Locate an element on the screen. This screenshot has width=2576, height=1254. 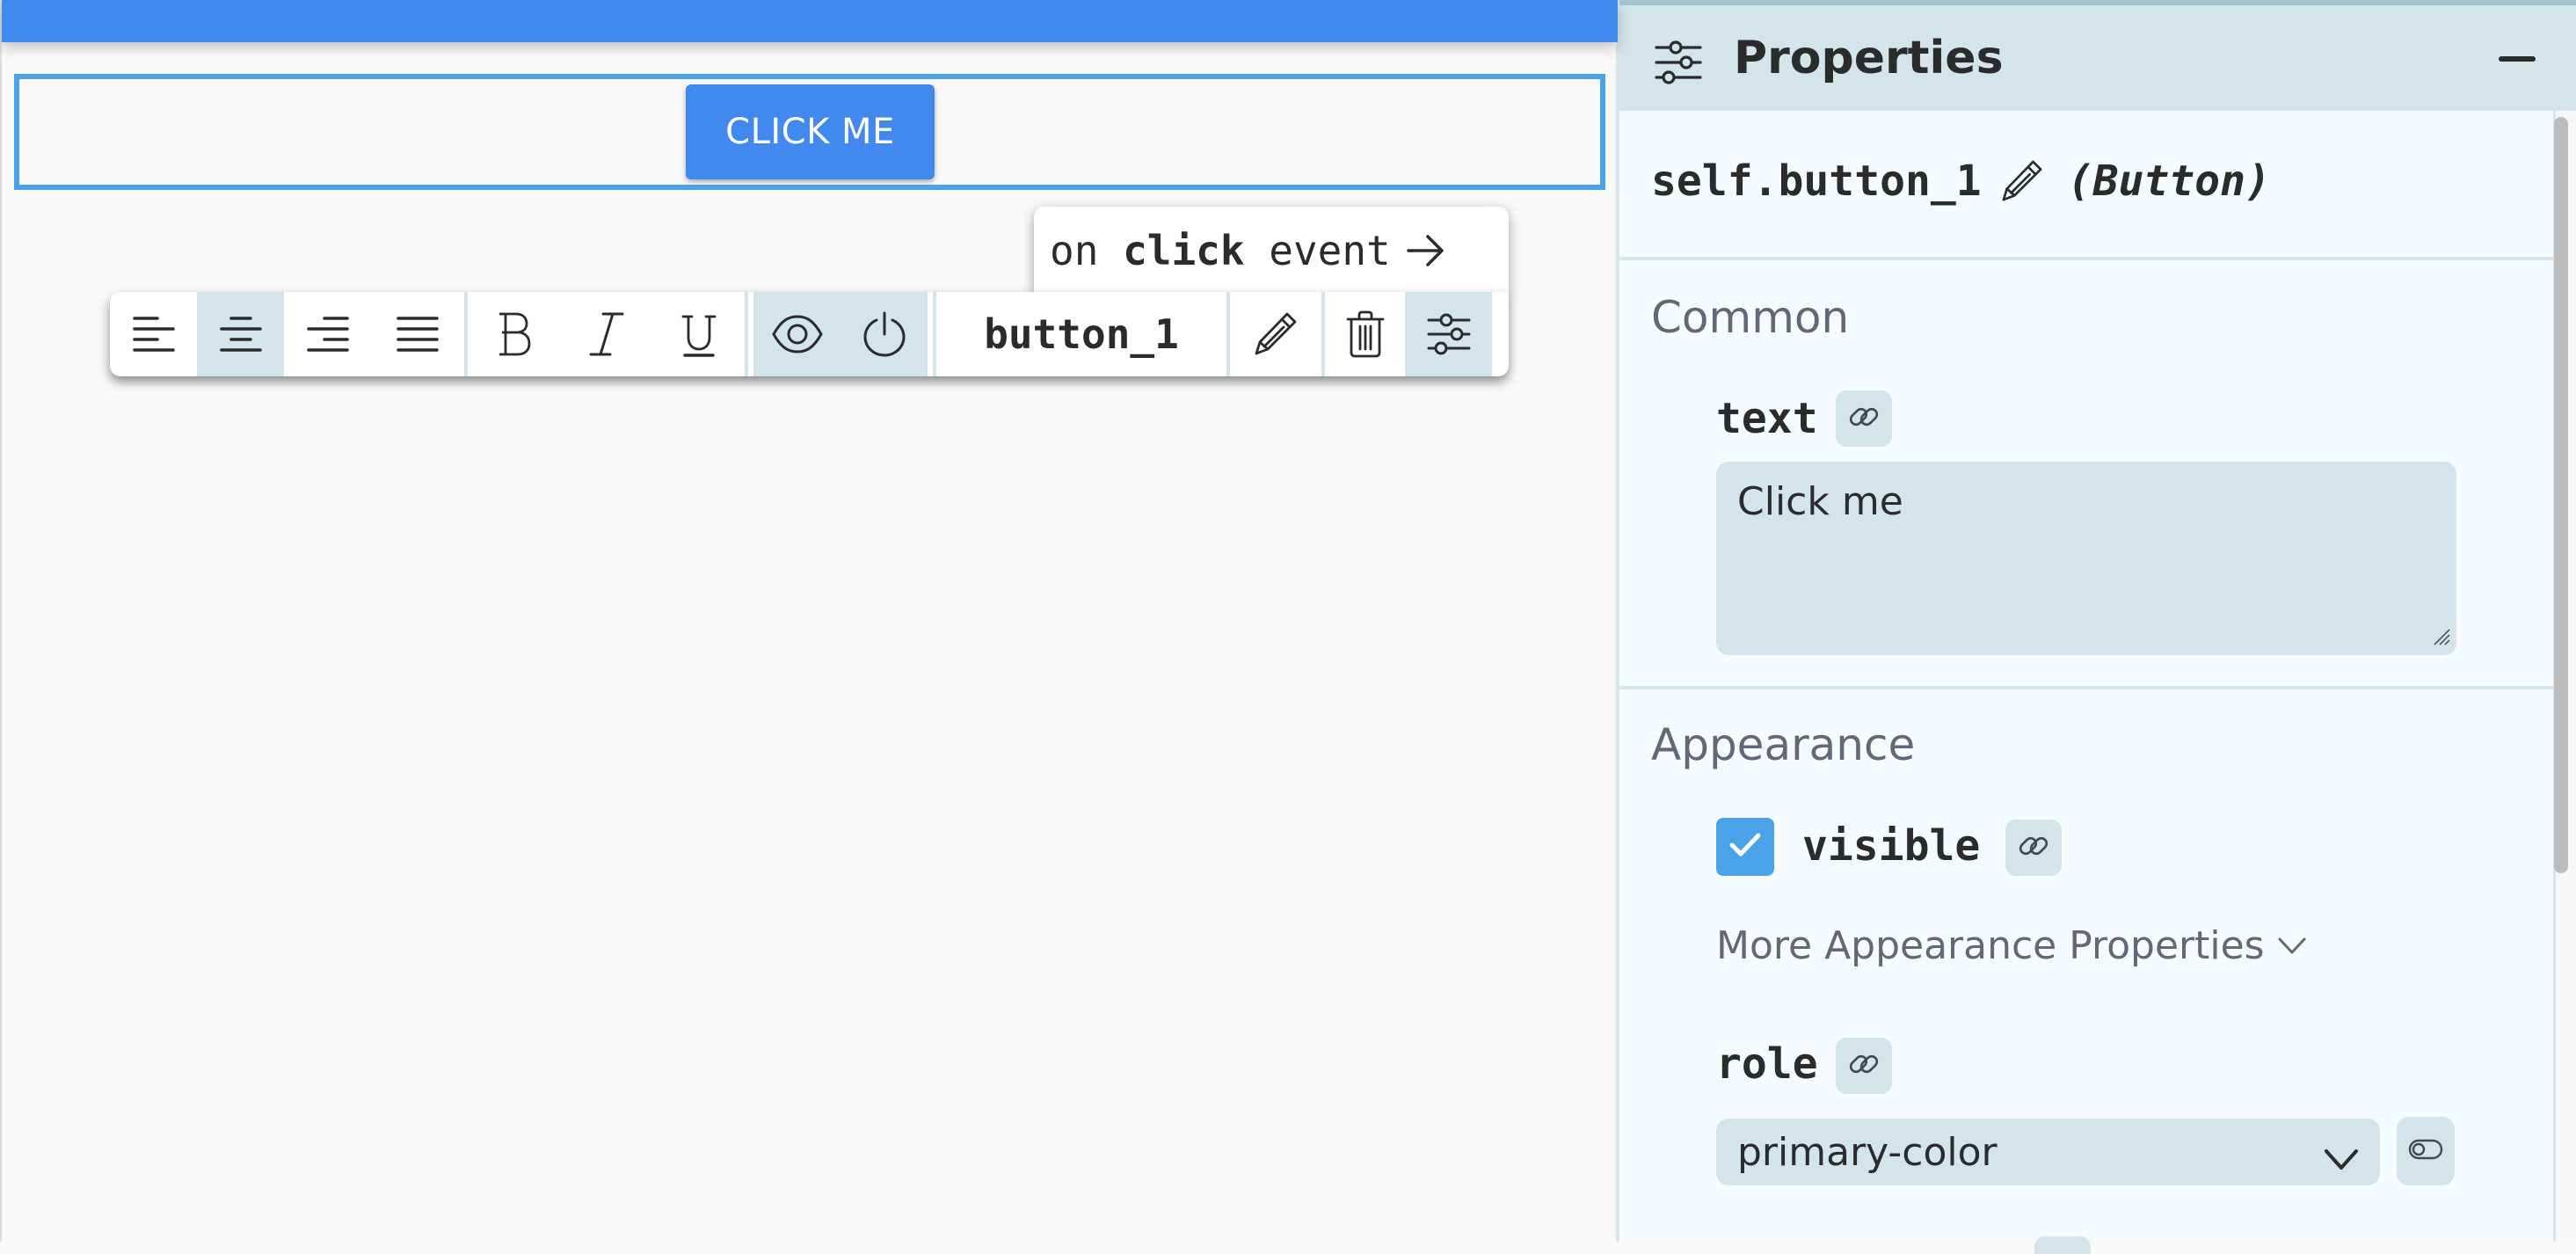
object-type: (Button) is located at coordinates (2169, 181).